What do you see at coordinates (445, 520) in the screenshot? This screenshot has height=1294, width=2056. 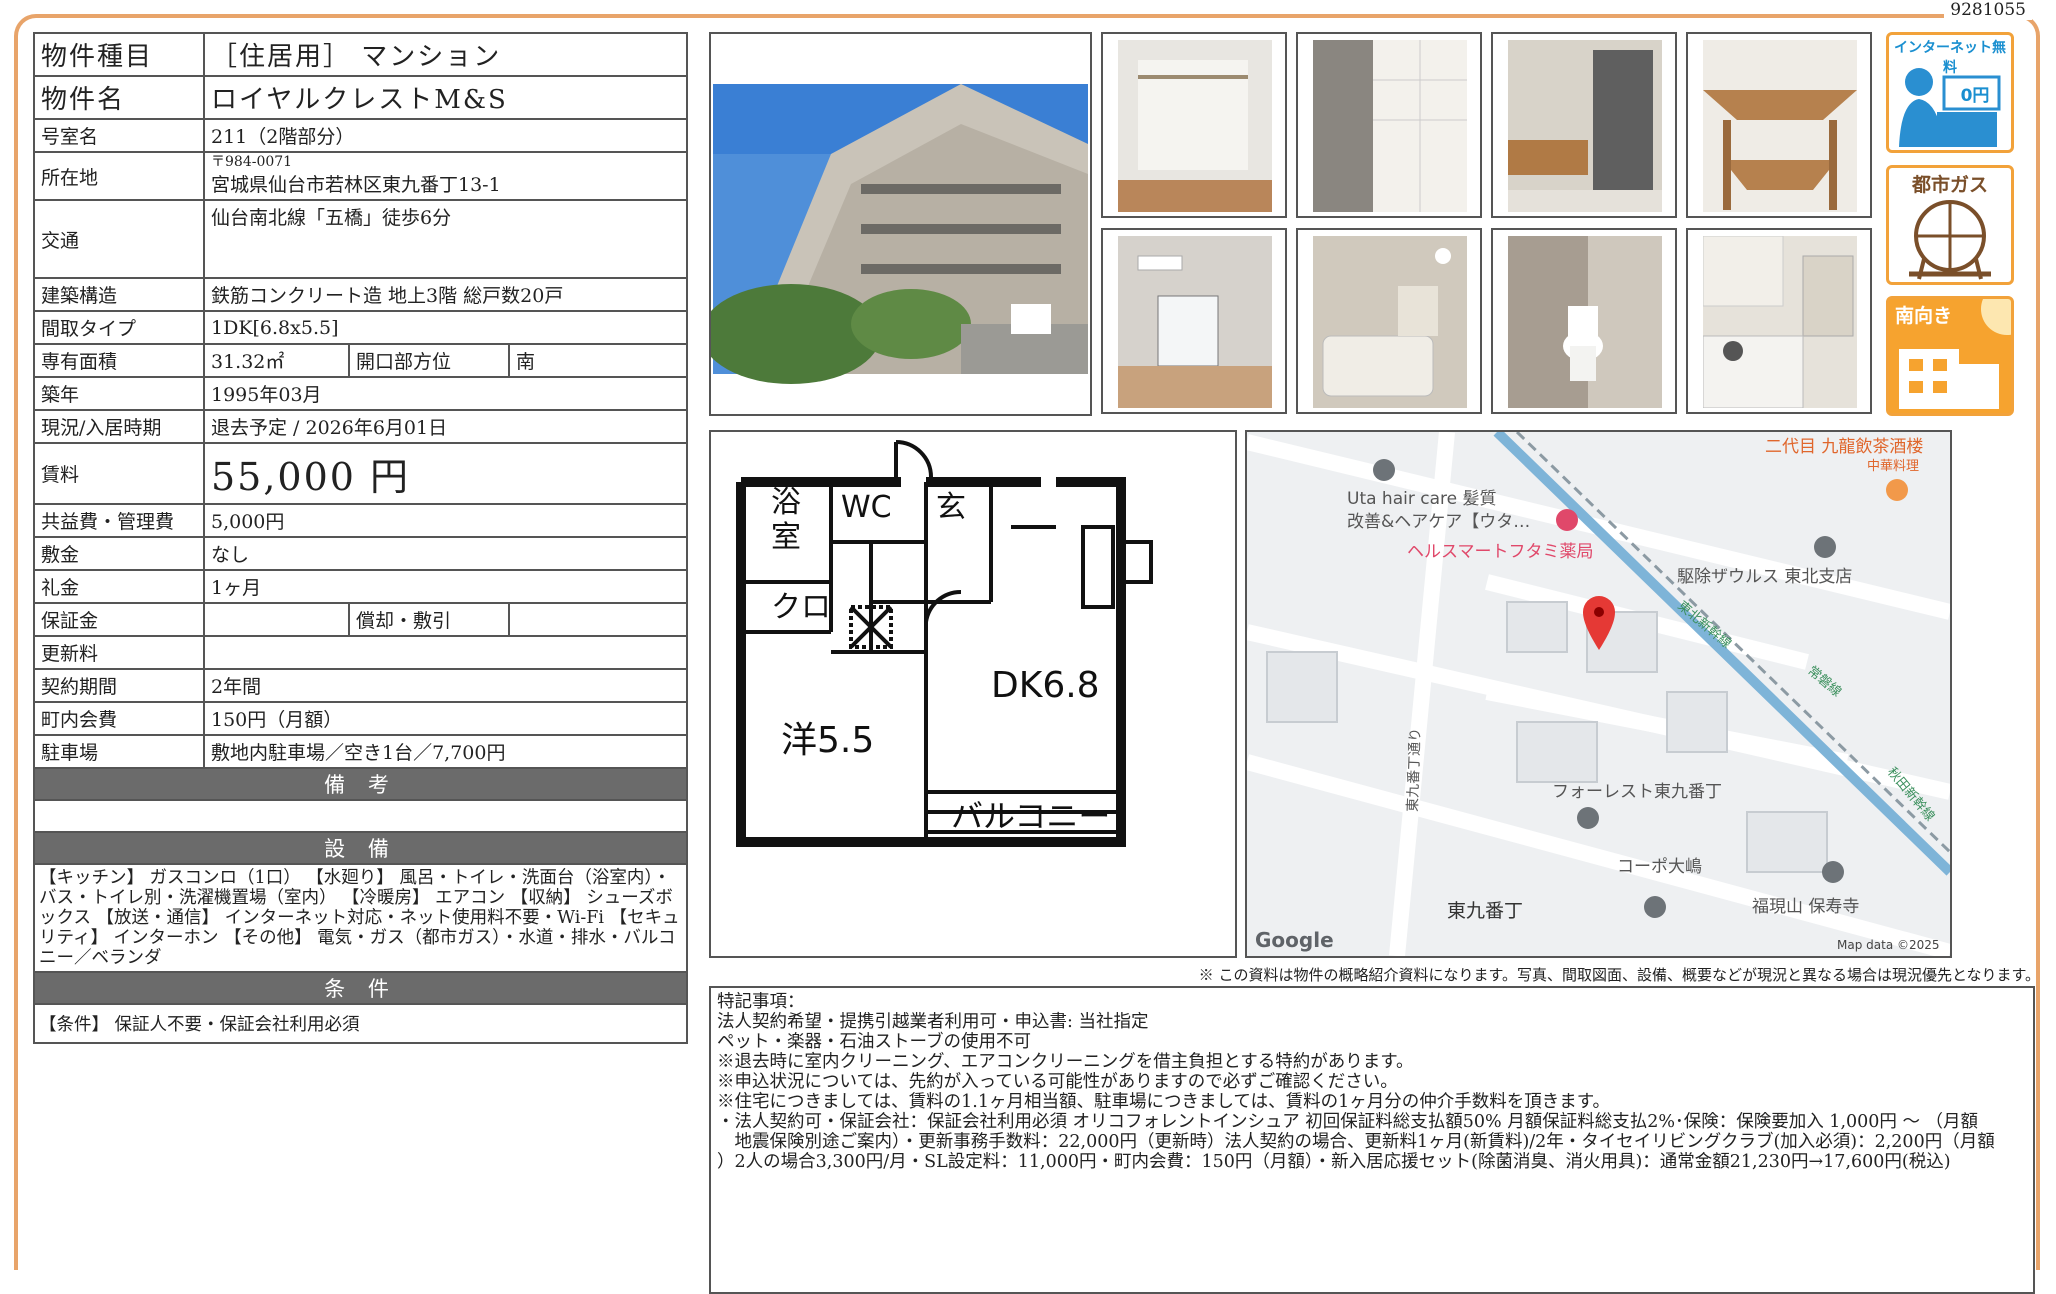 I see `fee-value: 5,000円` at bounding box center [445, 520].